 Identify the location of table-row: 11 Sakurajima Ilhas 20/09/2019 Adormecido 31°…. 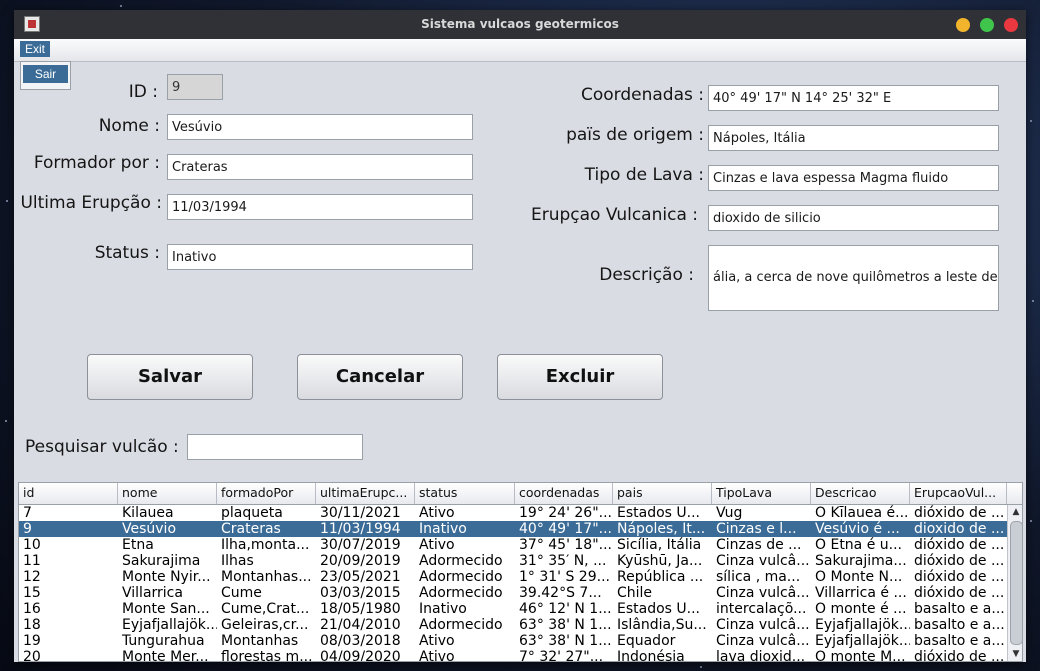
(513, 561).